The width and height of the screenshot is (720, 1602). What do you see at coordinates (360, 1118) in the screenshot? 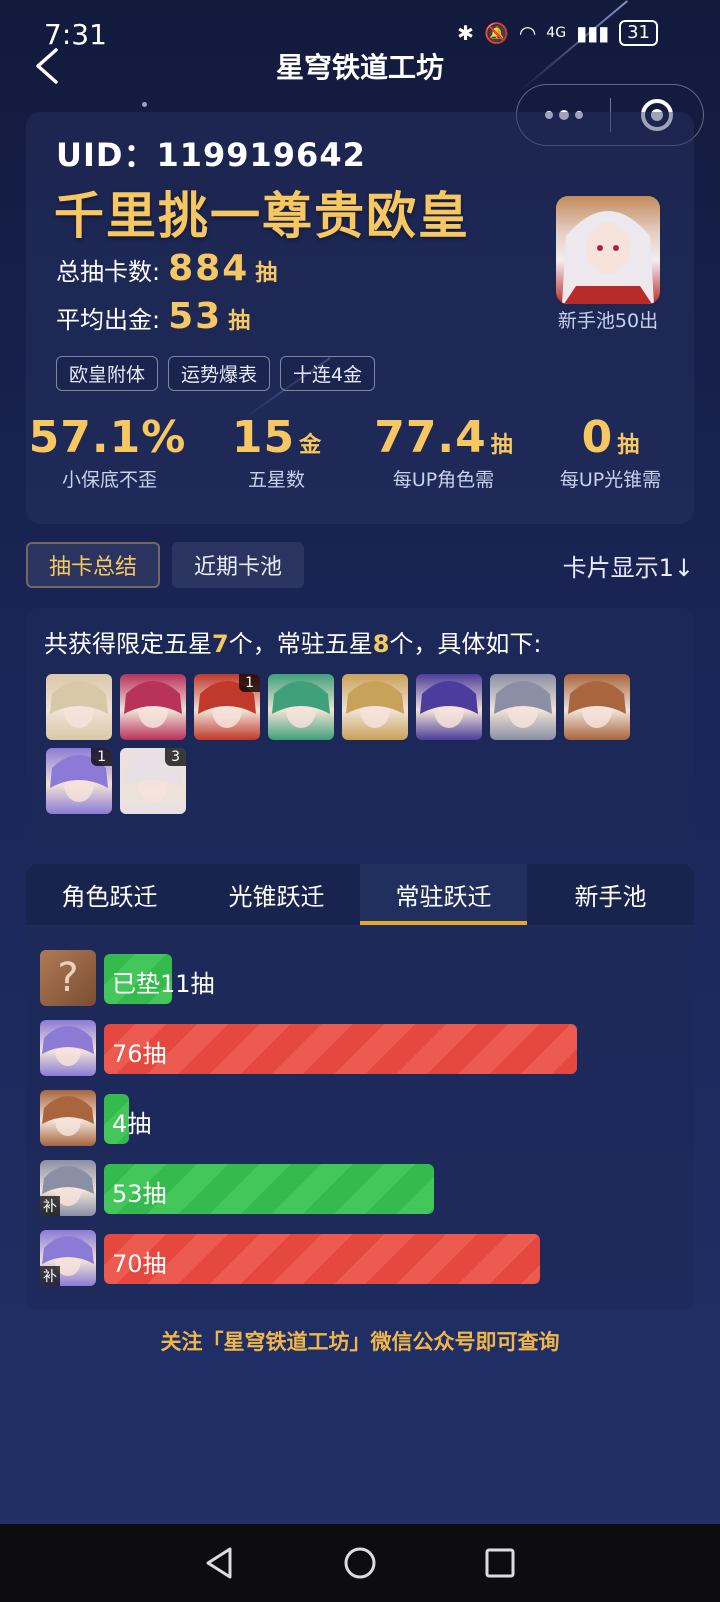
I see `warp-row: 4抽` at bounding box center [360, 1118].